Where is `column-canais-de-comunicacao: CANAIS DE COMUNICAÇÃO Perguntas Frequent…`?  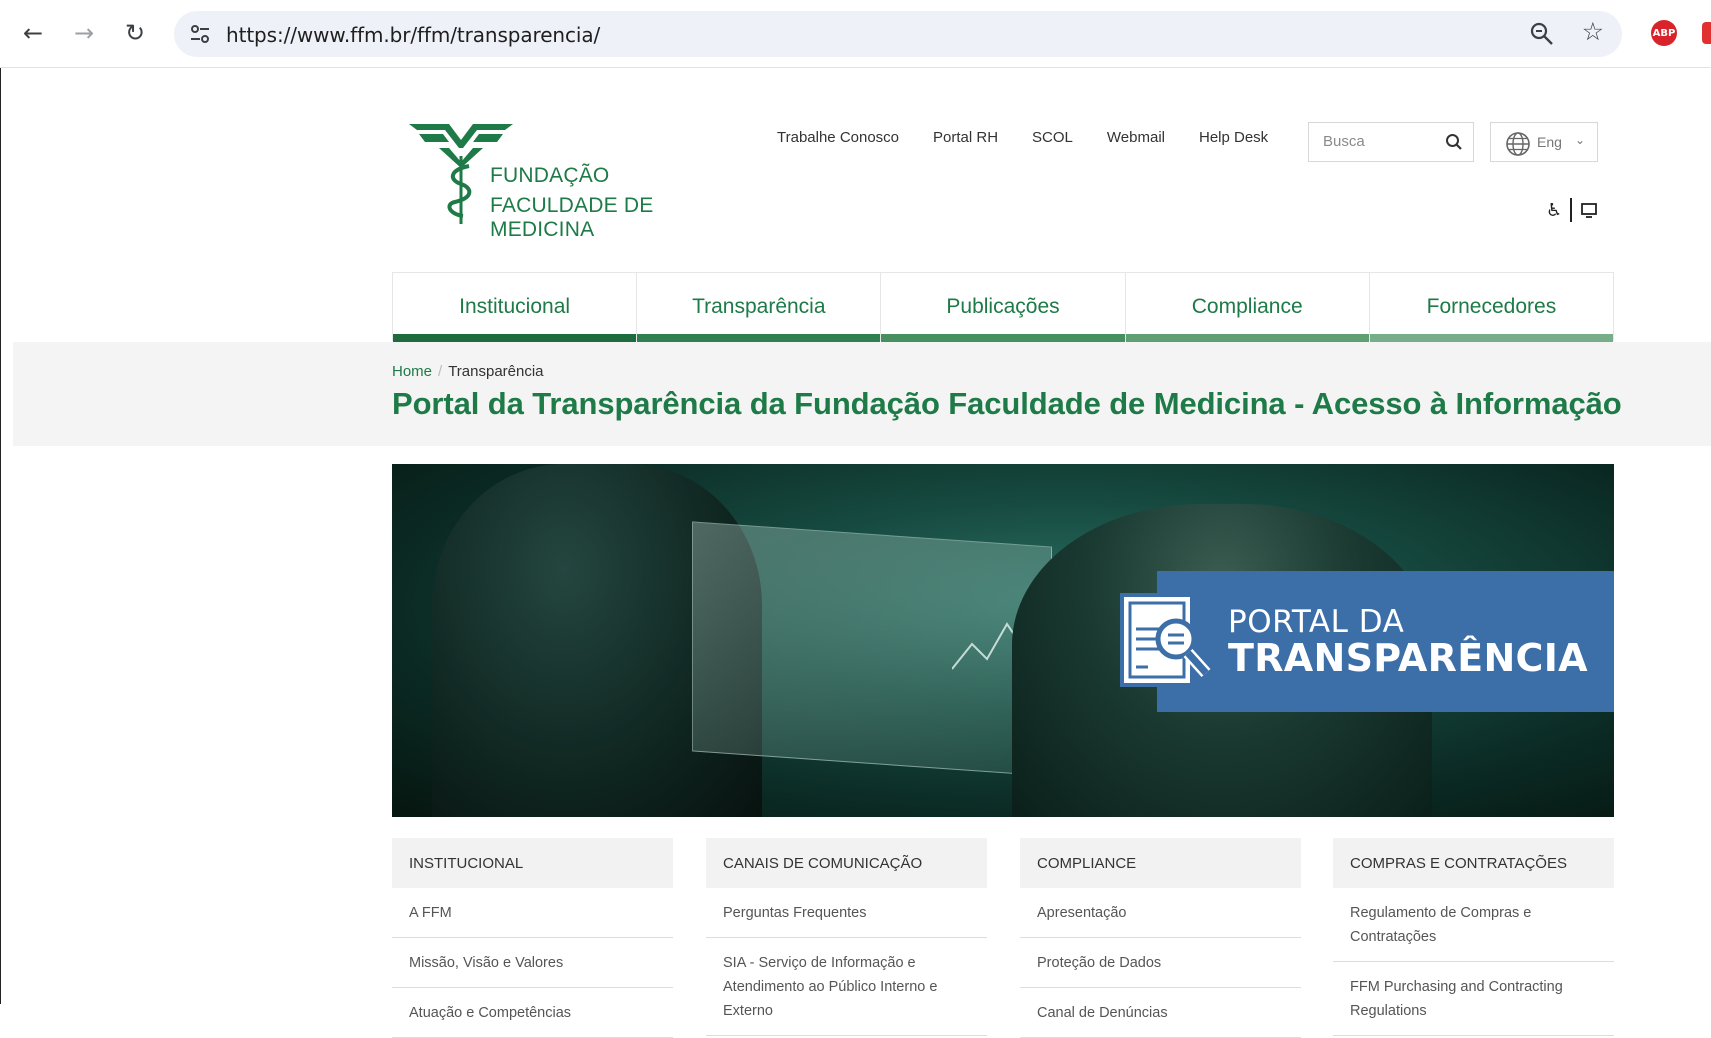
column-canais-de-comunicacao: CANAIS DE COMUNICAÇÃO Perguntas Frequent… is located at coordinates (846, 937).